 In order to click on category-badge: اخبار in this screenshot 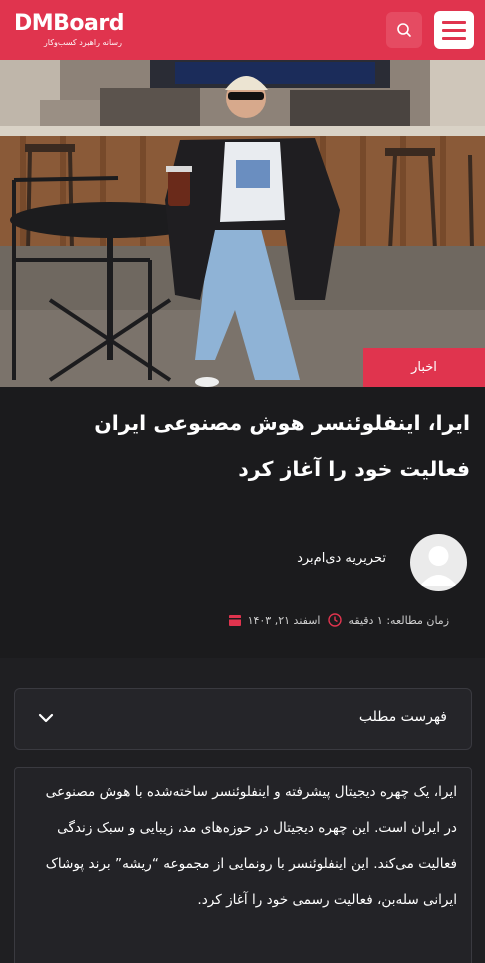, I will do `click(424, 367)`.